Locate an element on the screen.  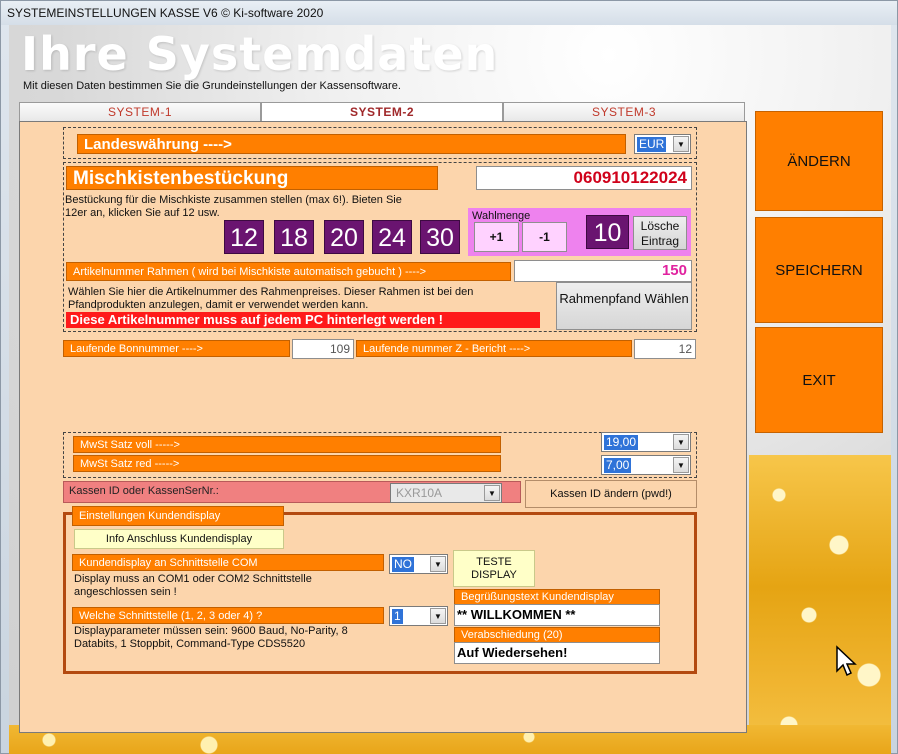
beer-background-image is located at coordinates (820, 604).